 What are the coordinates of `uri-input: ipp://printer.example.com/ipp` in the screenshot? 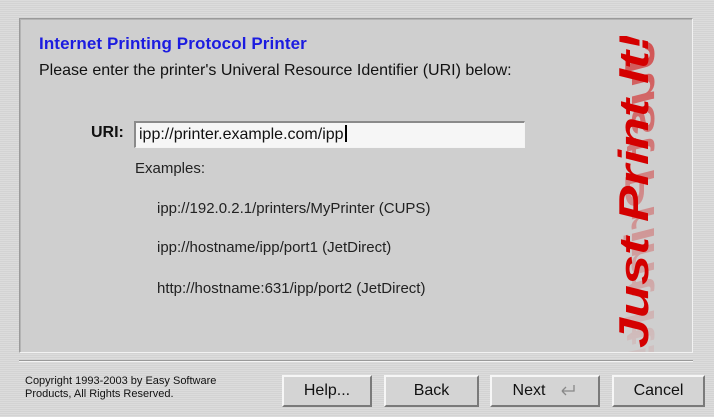 It's located at (329, 134).